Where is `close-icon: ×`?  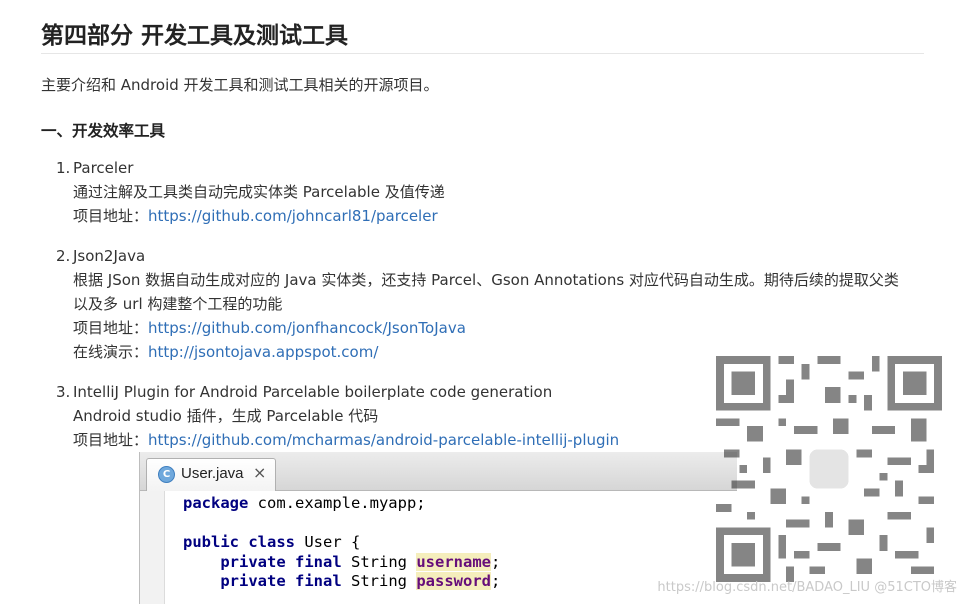
close-icon: × is located at coordinates (259, 472).